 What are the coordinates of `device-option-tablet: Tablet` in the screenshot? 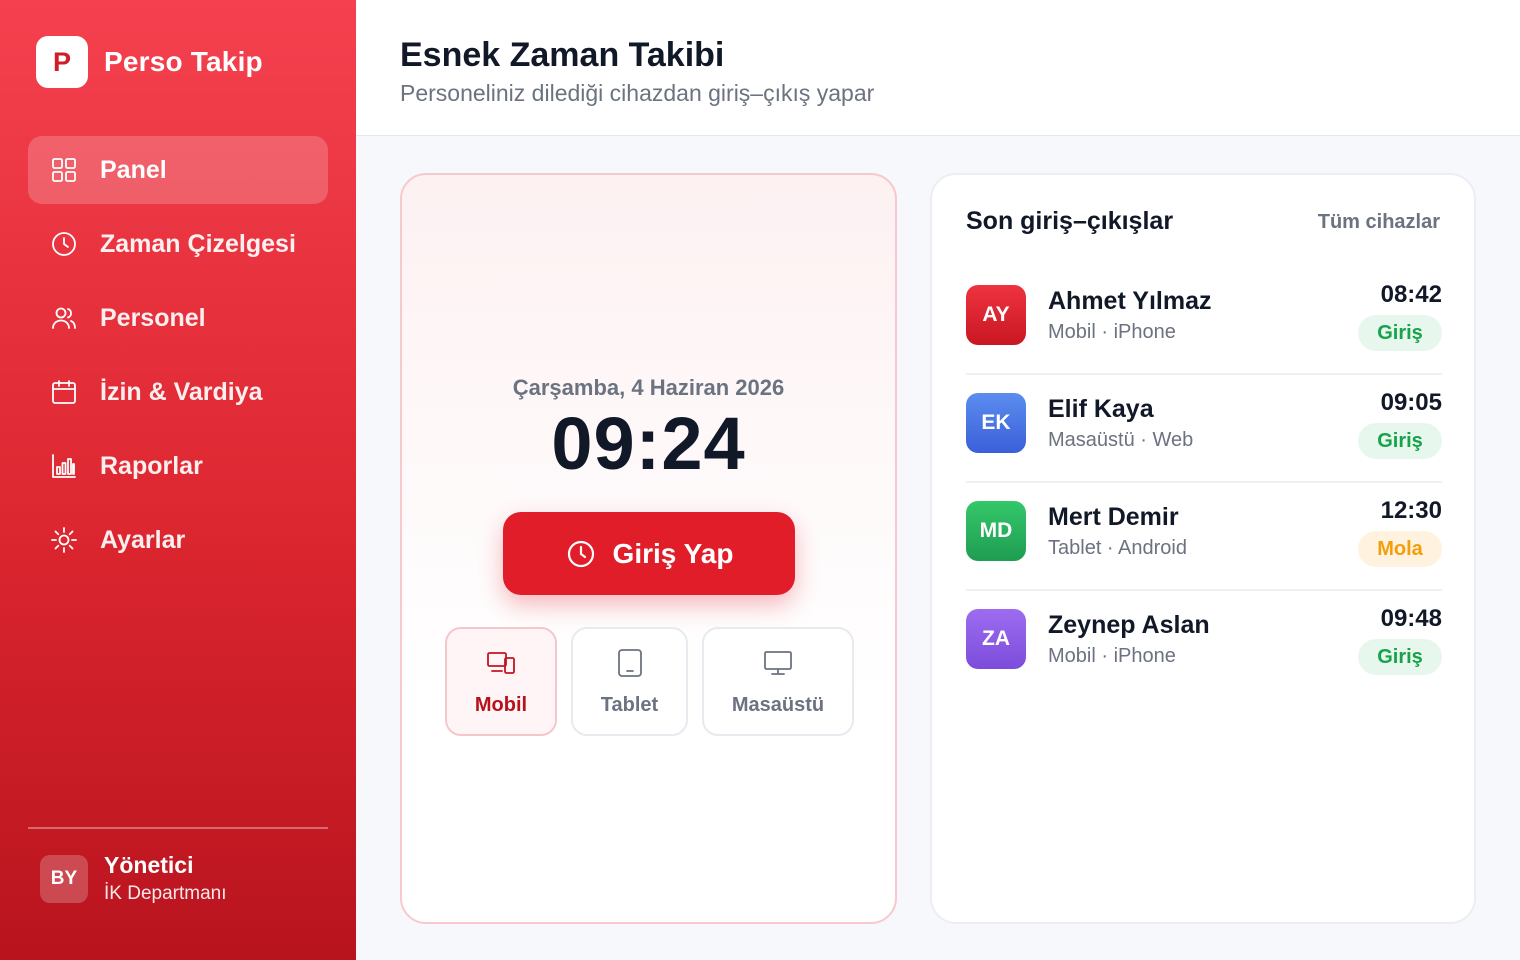 It's located at (629, 681).